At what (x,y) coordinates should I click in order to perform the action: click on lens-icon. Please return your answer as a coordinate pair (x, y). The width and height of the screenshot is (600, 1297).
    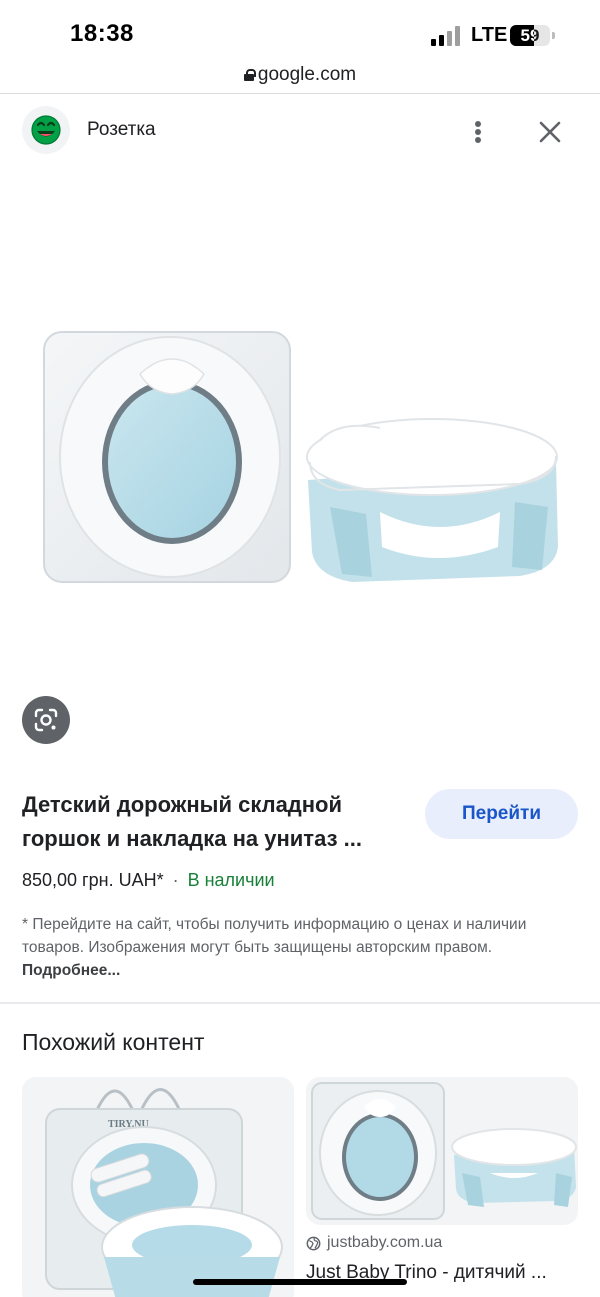
    Looking at the image, I should click on (46, 720).